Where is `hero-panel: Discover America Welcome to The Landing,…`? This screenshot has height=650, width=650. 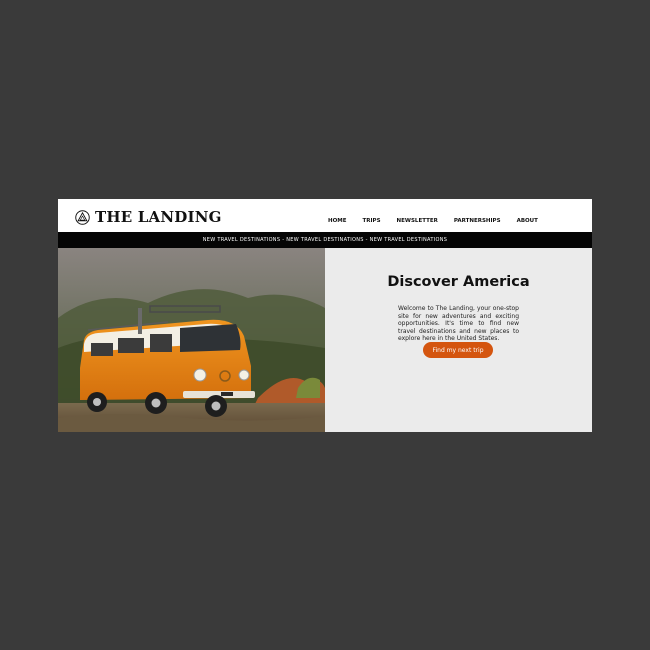 hero-panel: Discover America Welcome to The Landing,… is located at coordinates (458, 340).